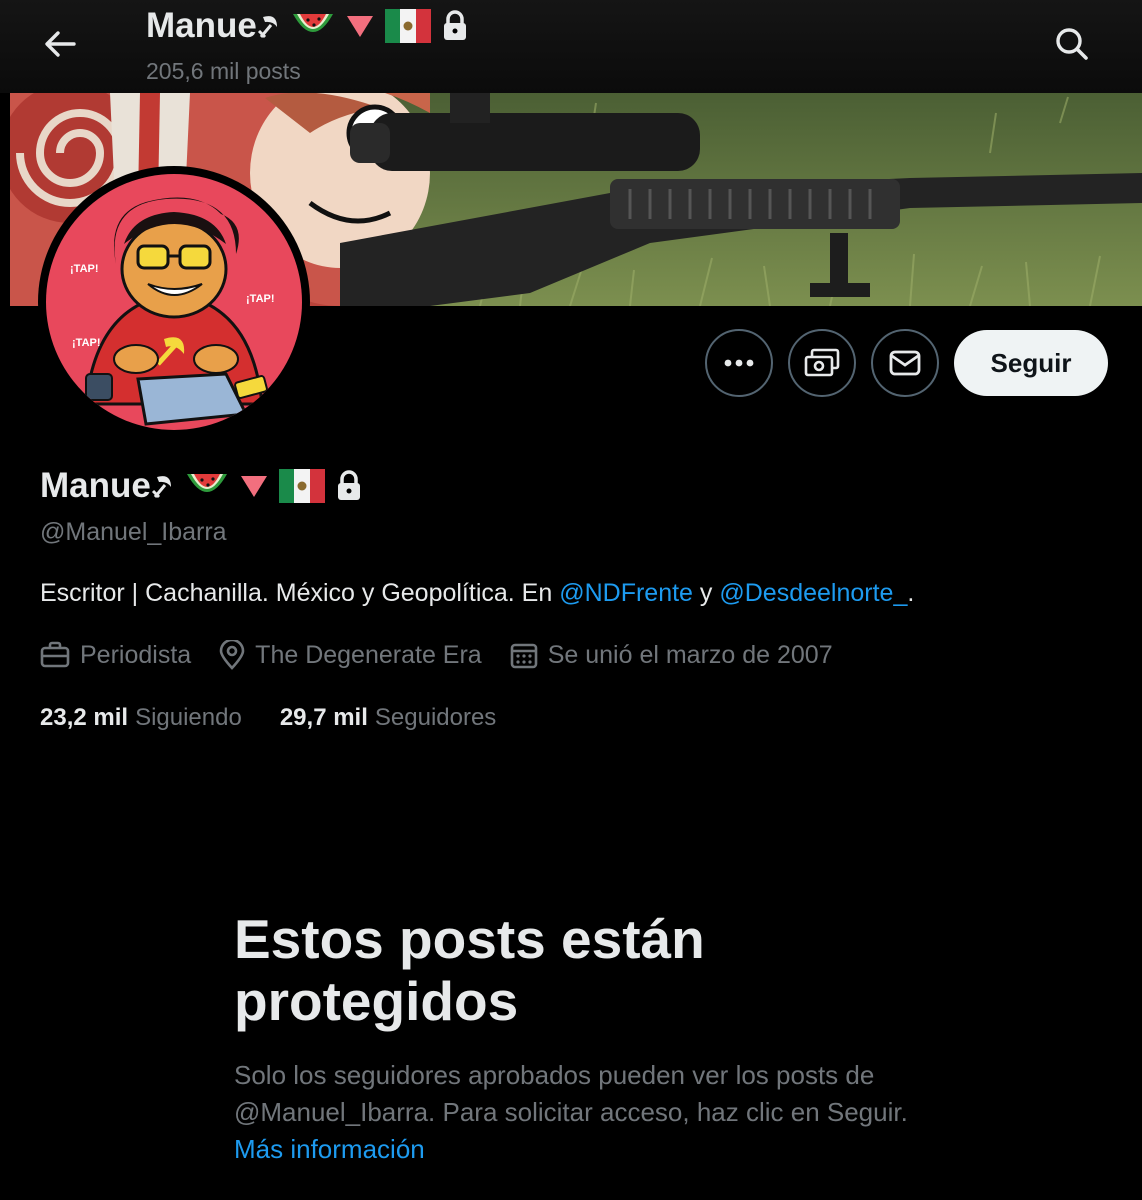 The width and height of the screenshot is (1142, 1200). I want to click on profession-item: Periodista, so click(115, 655).